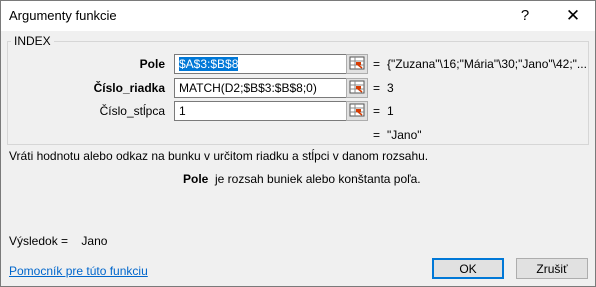 This screenshot has width=596, height=287. Describe the element at coordinates (390, 111) in the screenshot. I see `arg-result-column-number: 1` at that location.